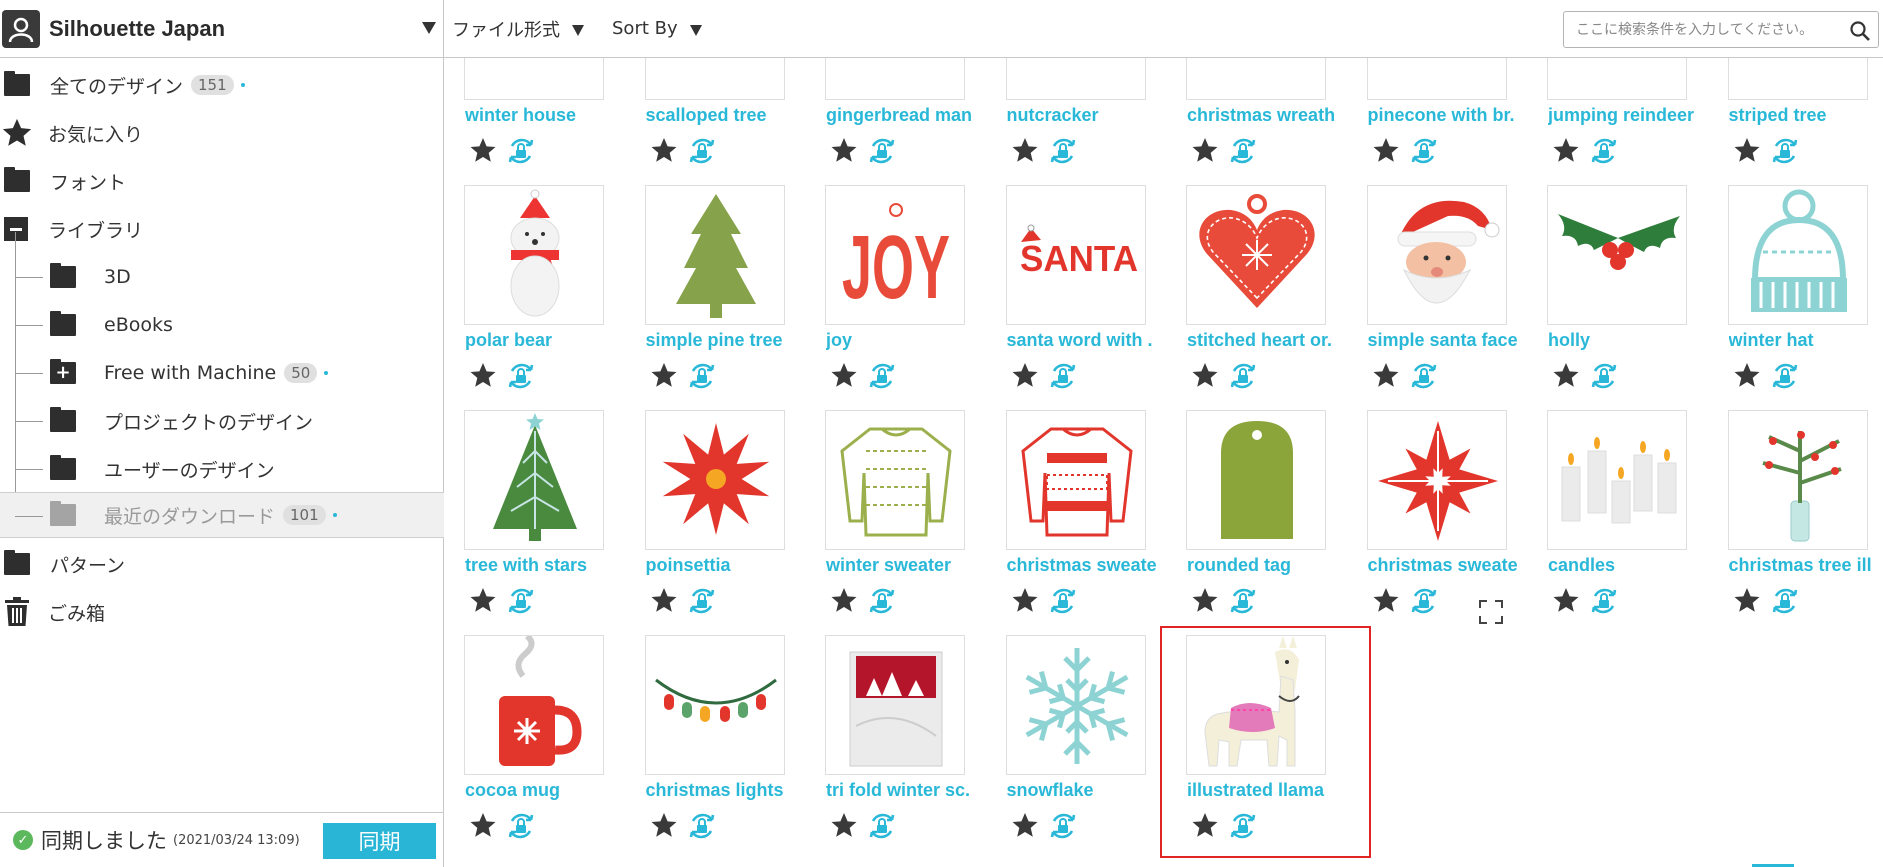 The height and width of the screenshot is (867, 1883). I want to click on design-tile: stitched heart or., so click(1253, 296).